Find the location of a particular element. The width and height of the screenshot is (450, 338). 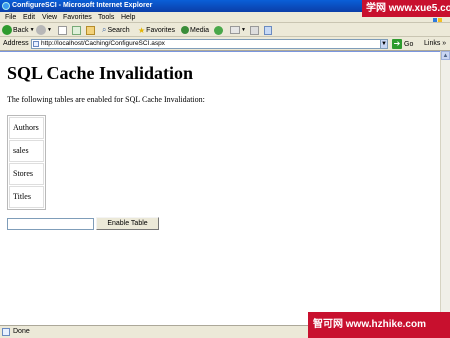

stop-button is located at coordinates (62, 30).